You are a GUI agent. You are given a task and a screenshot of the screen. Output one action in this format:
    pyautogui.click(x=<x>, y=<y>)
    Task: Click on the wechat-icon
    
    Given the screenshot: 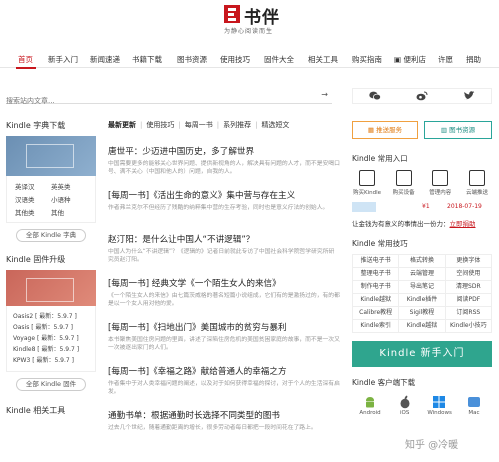 What is the action you would take?
    pyautogui.click(x=375, y=97)
    